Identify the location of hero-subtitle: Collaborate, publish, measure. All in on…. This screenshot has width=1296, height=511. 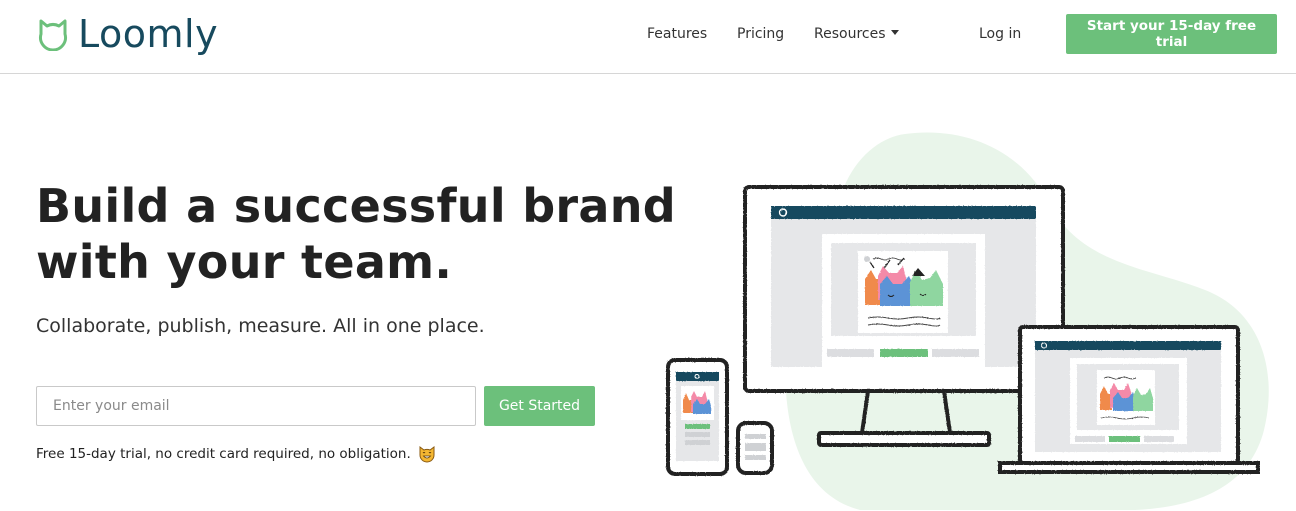
(260, 326).